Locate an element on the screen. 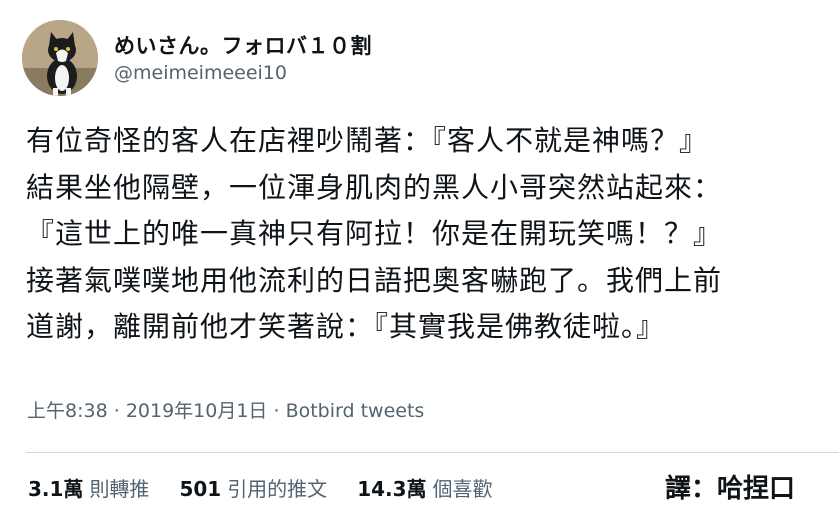 This screenshot has height=526, width=839. tweet-stats: 3.1萬 則轉推 501 引用的推文 14.3萬 個喜歡 is located at coordinates (275, 487).